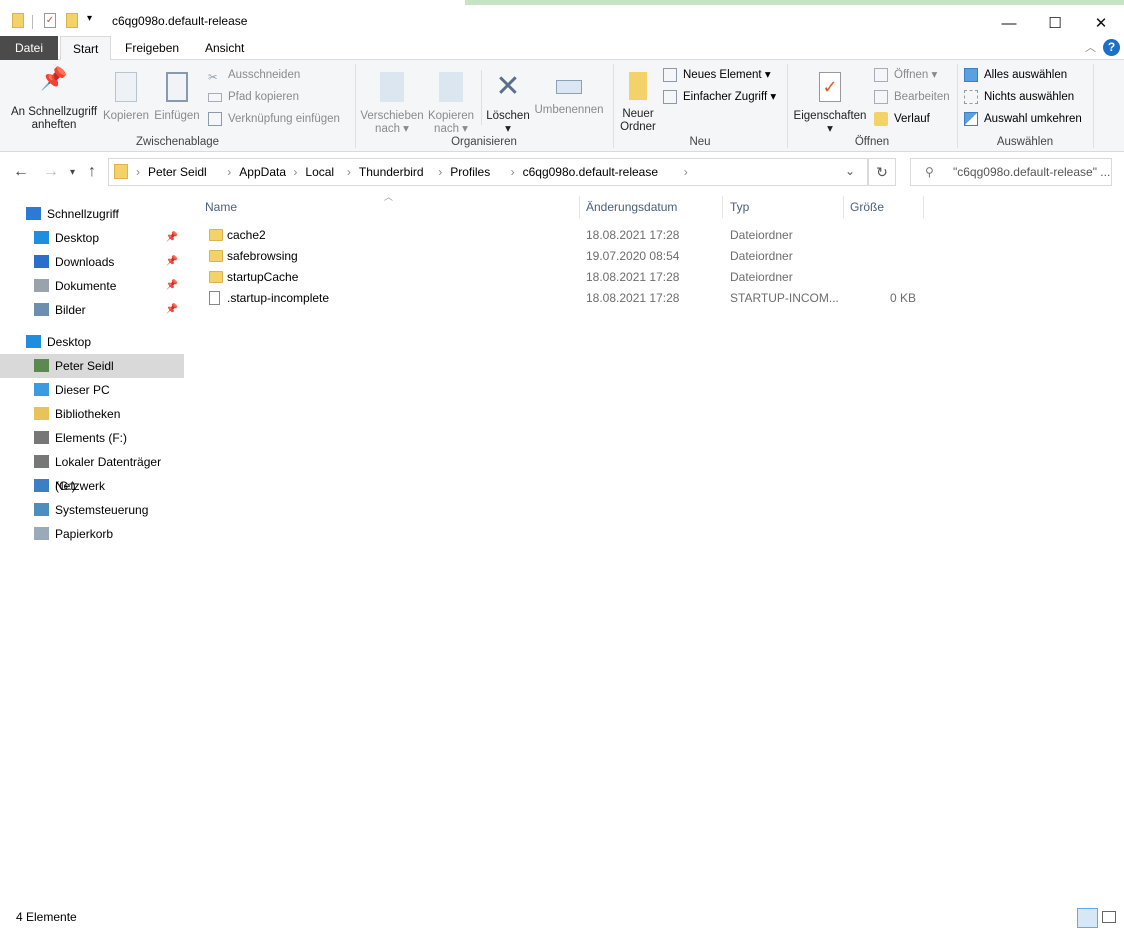 This screenshot has height=935, width=1124. Describe the element at coordinates (92, 366) in the screenshot. I see `sidebar-item: Peter Seidl` at that location.